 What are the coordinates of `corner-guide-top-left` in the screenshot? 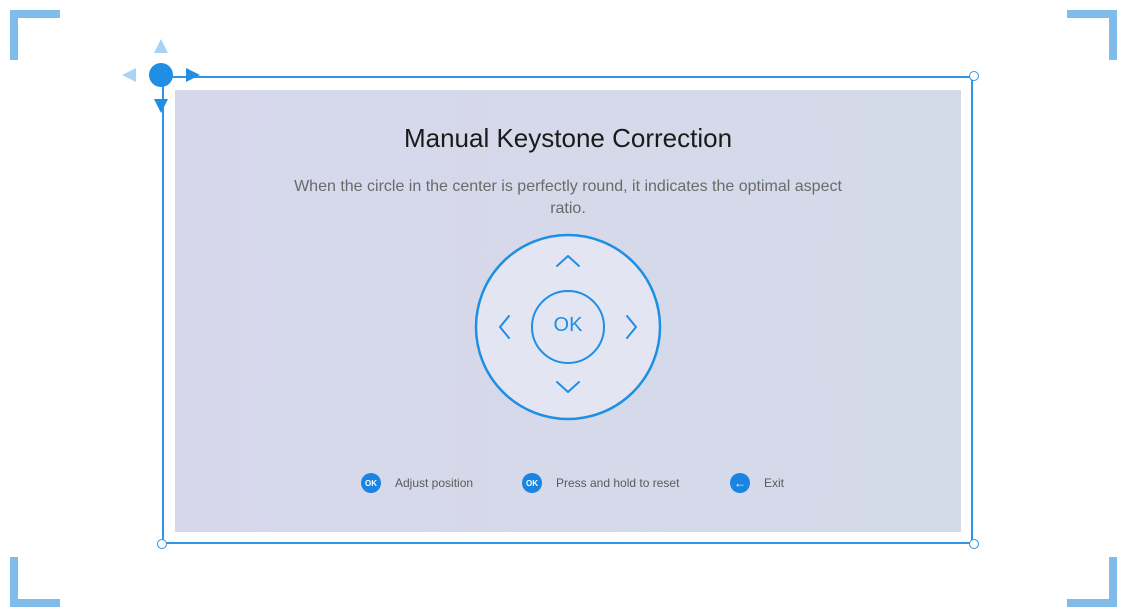 It's located at (35, 35).